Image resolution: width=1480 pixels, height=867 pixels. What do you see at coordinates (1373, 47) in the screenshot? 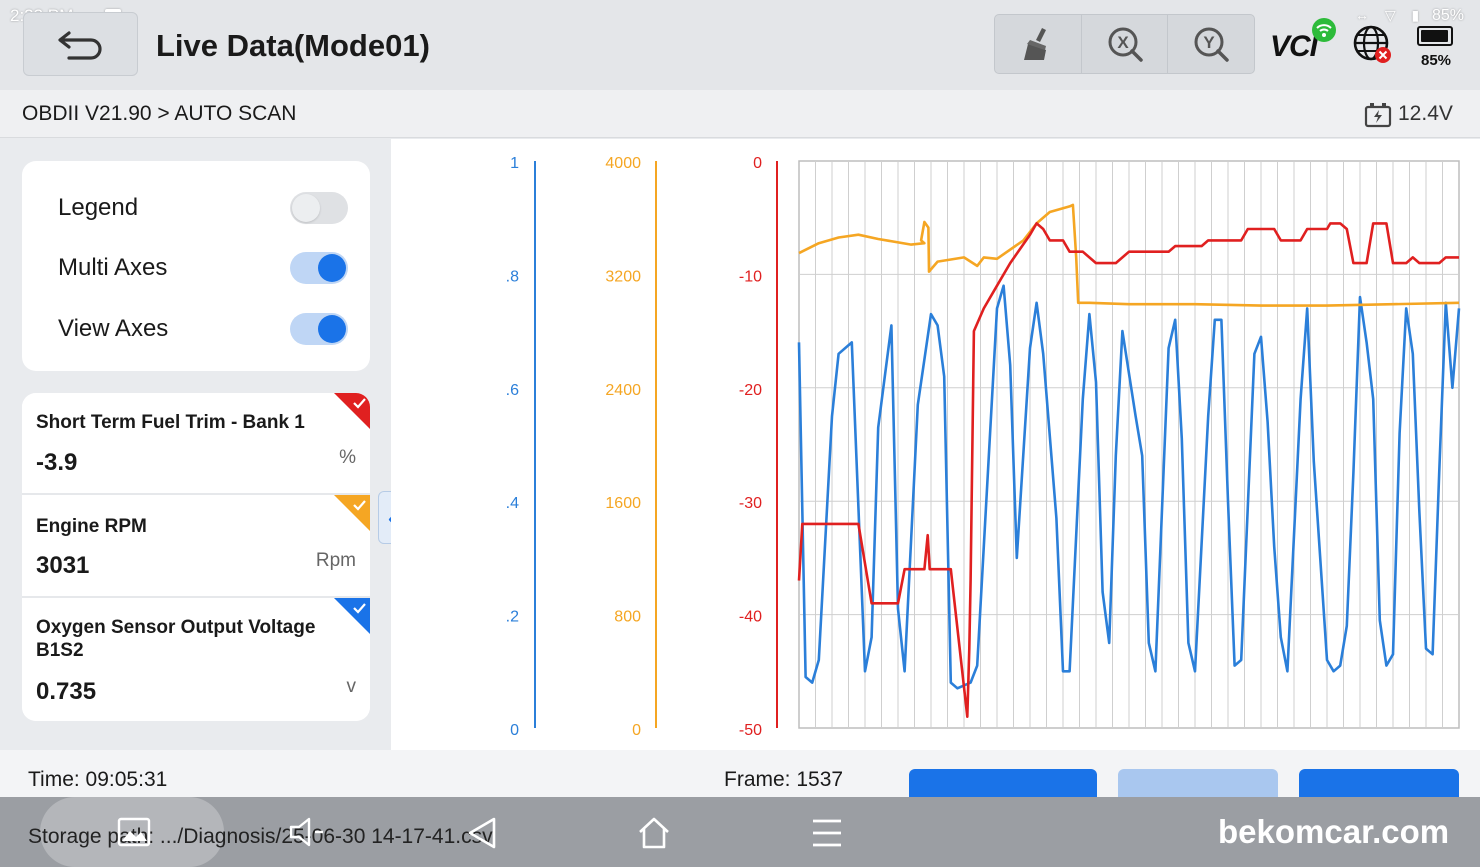
I see `network-globe-icon` at bounding box center [1373, 47].